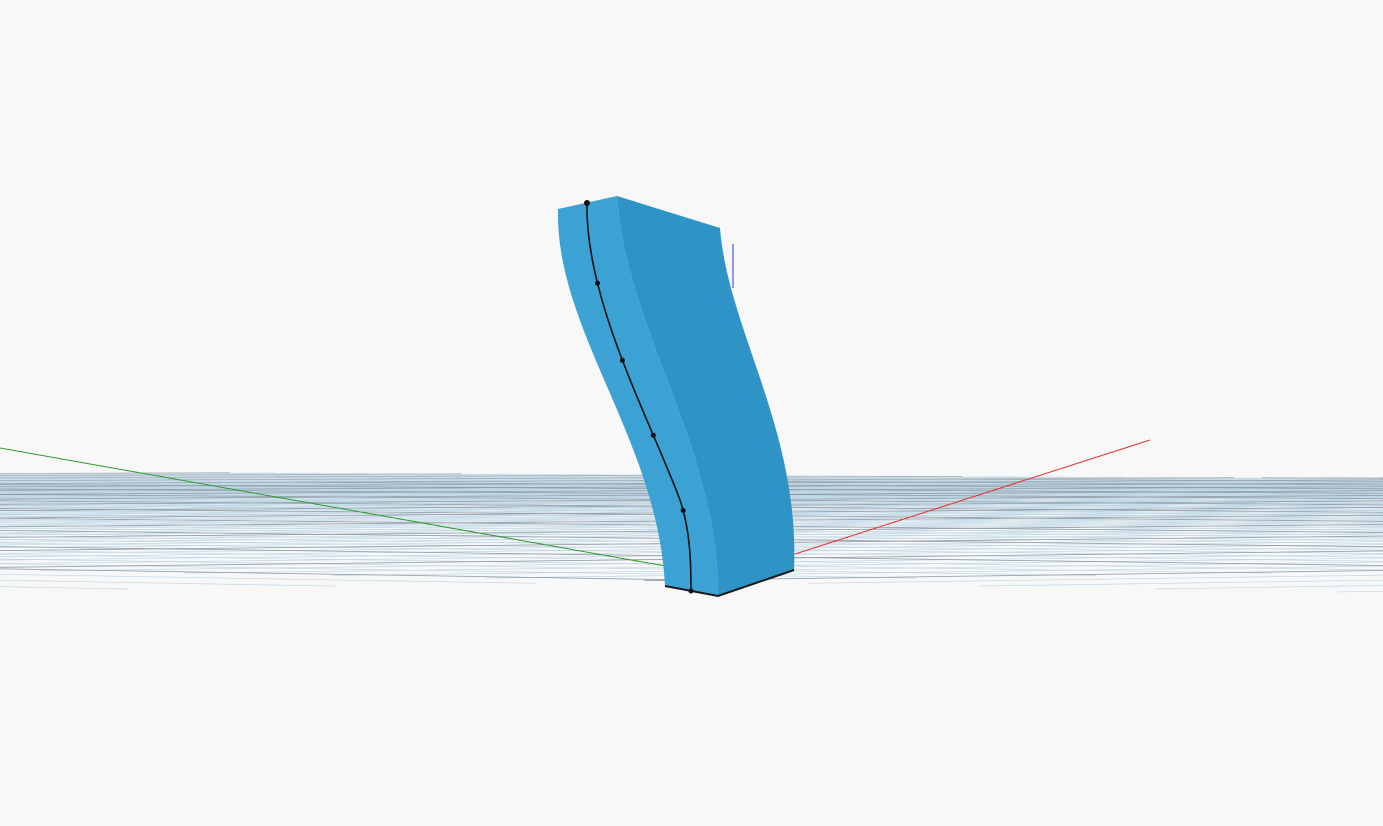 This screenshot has width=1383, height=826. Describe the element at coordinates (676, 397) in the screenshot. I see `curved-column-model` at that location.